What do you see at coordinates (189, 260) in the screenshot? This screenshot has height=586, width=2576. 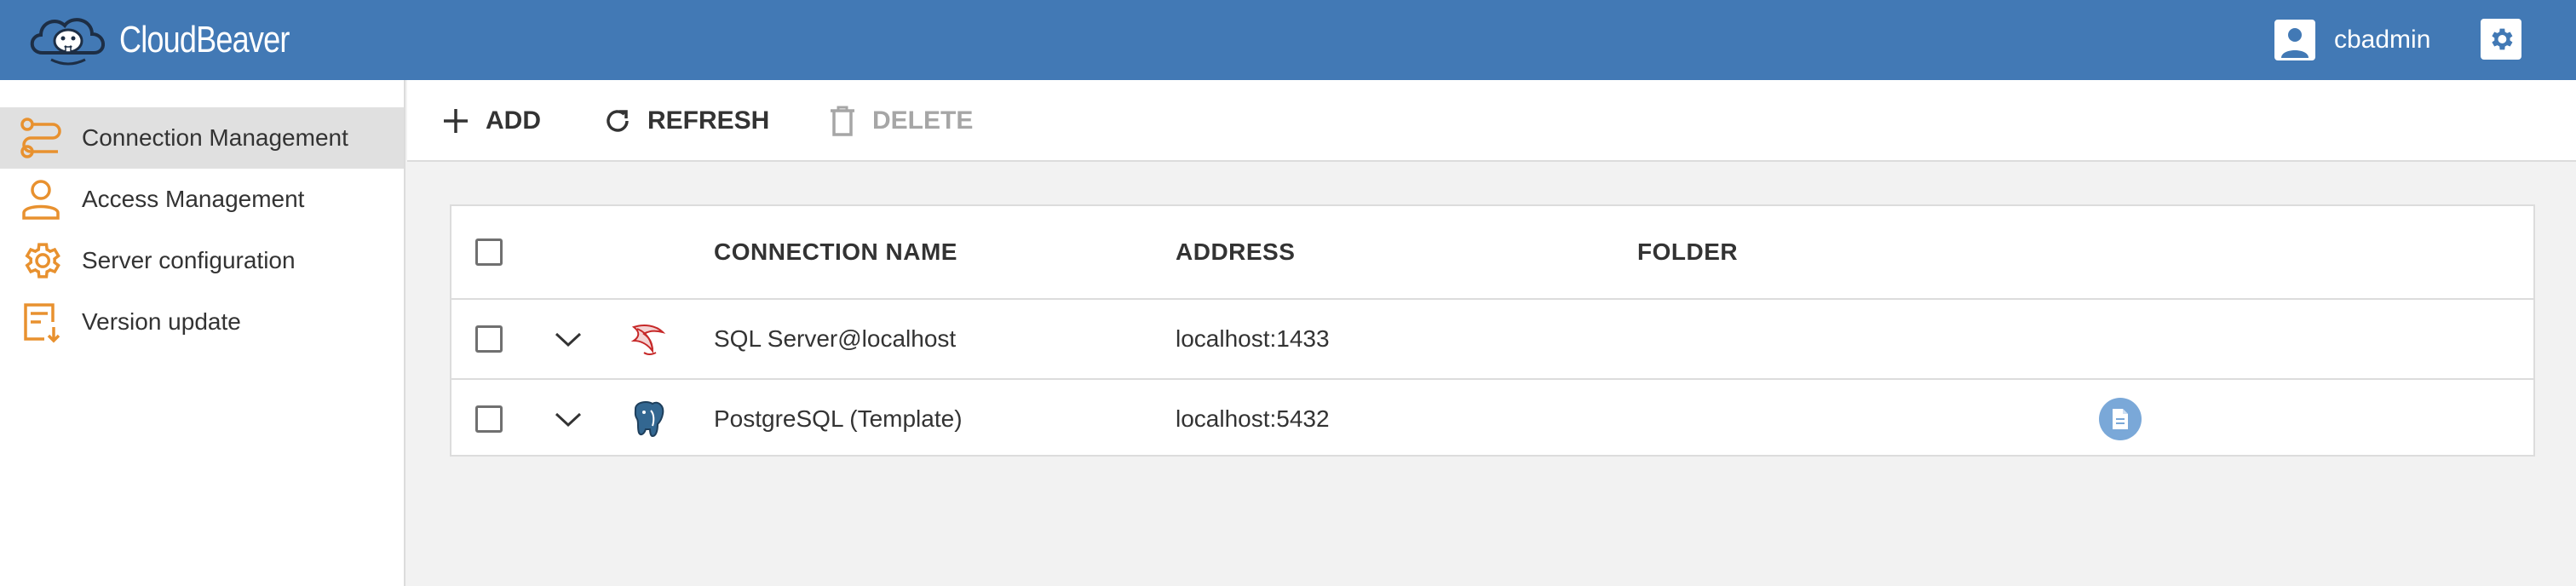 I see `sidebar-item-label: Server configuration` at bounding box center [189, 260].